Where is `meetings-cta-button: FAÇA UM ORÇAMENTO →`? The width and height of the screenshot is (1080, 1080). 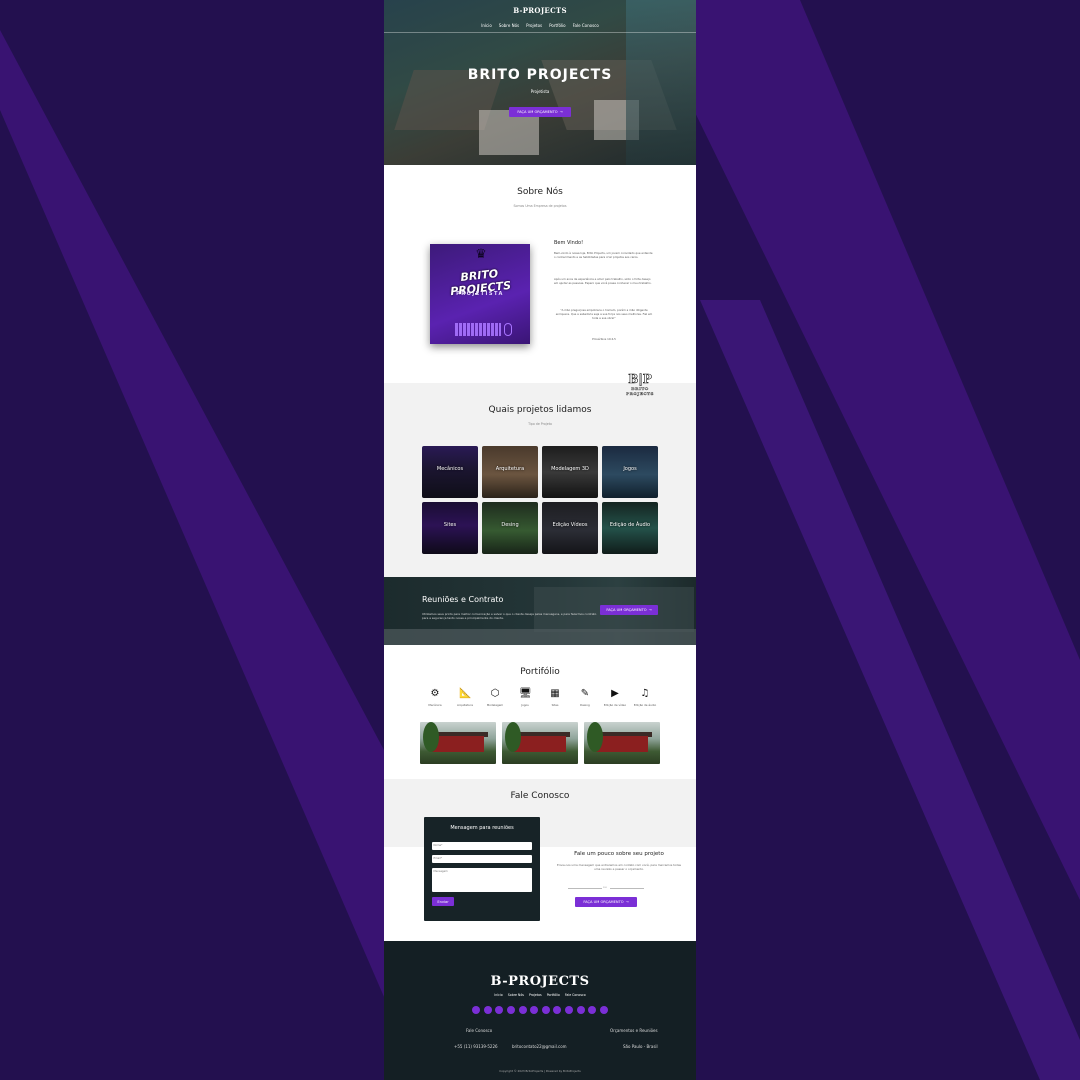 meetings-cta-button: FAÇA UM ORÇAMENTO → is located at coordinates (629, 610).